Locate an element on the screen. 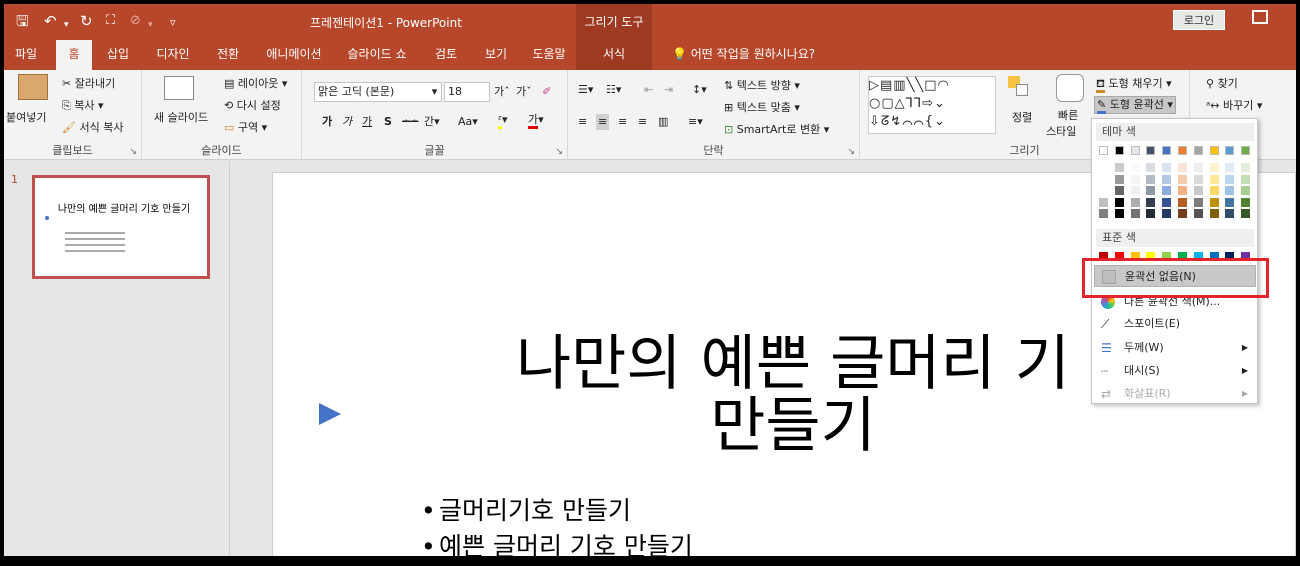 The height and width of the screenshot is (566, 1300). align-center-icon: ≡ is located at coordinates (603, 122).